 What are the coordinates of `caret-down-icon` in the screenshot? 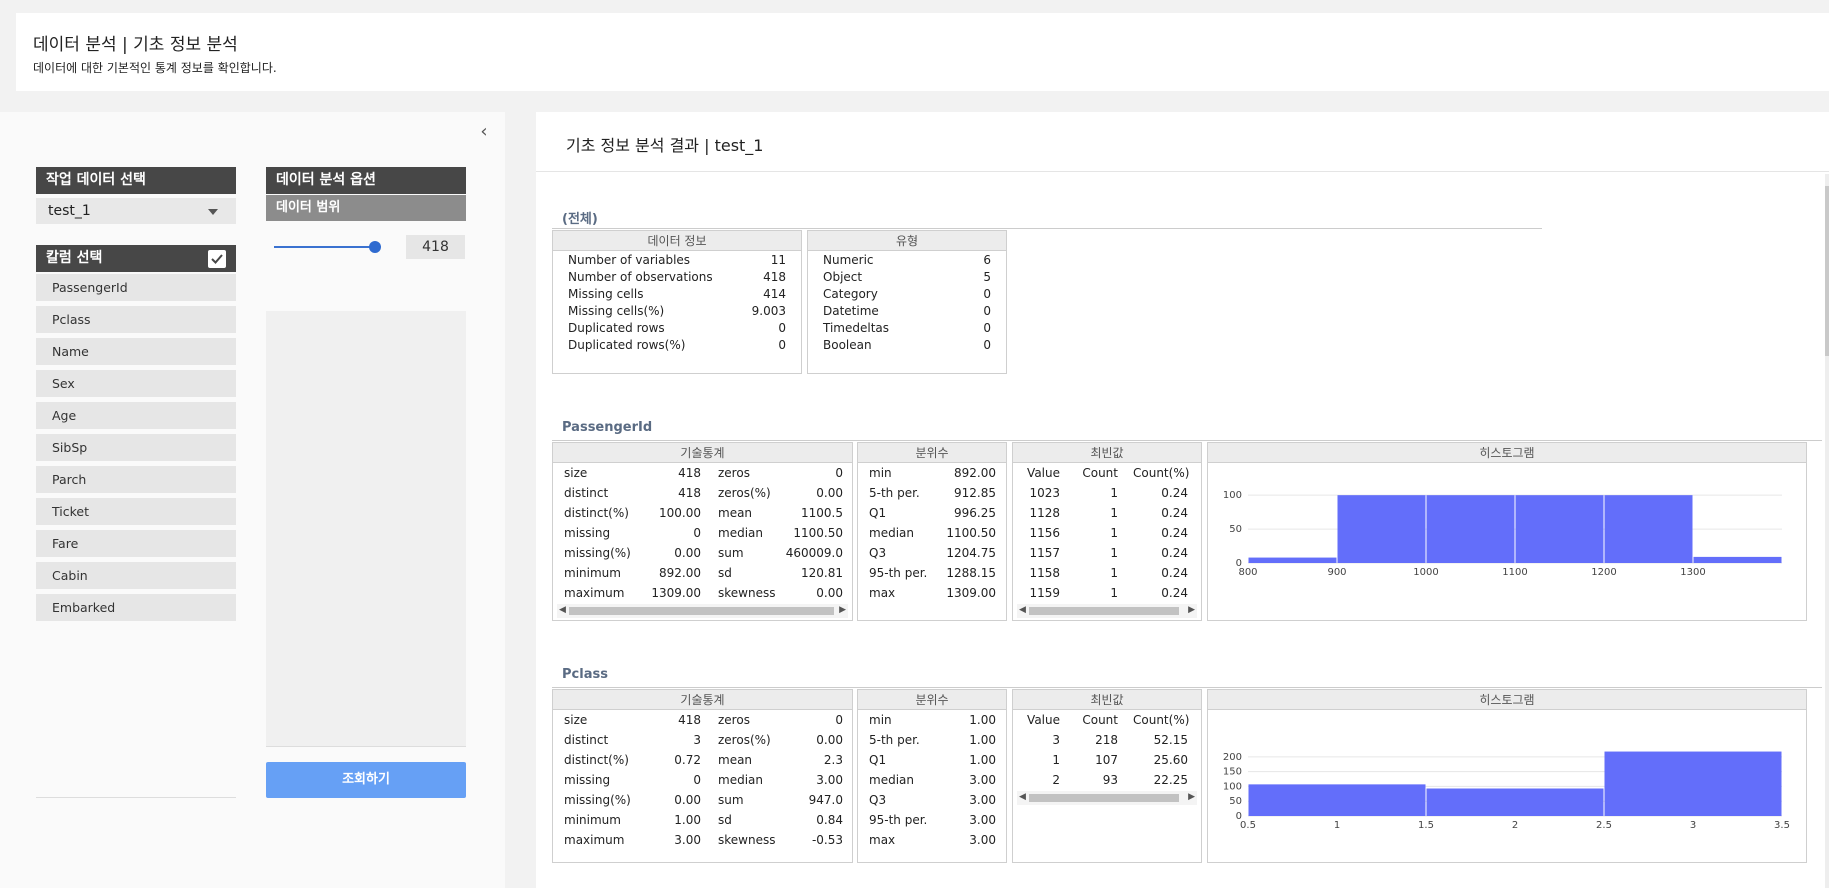 It's located at (213, 212).